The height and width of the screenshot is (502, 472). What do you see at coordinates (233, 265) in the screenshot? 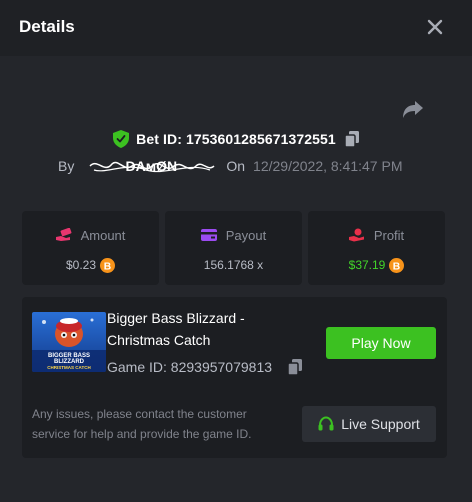
I see `payout-value: 156.1768 x` at bounding box center [233, 265].